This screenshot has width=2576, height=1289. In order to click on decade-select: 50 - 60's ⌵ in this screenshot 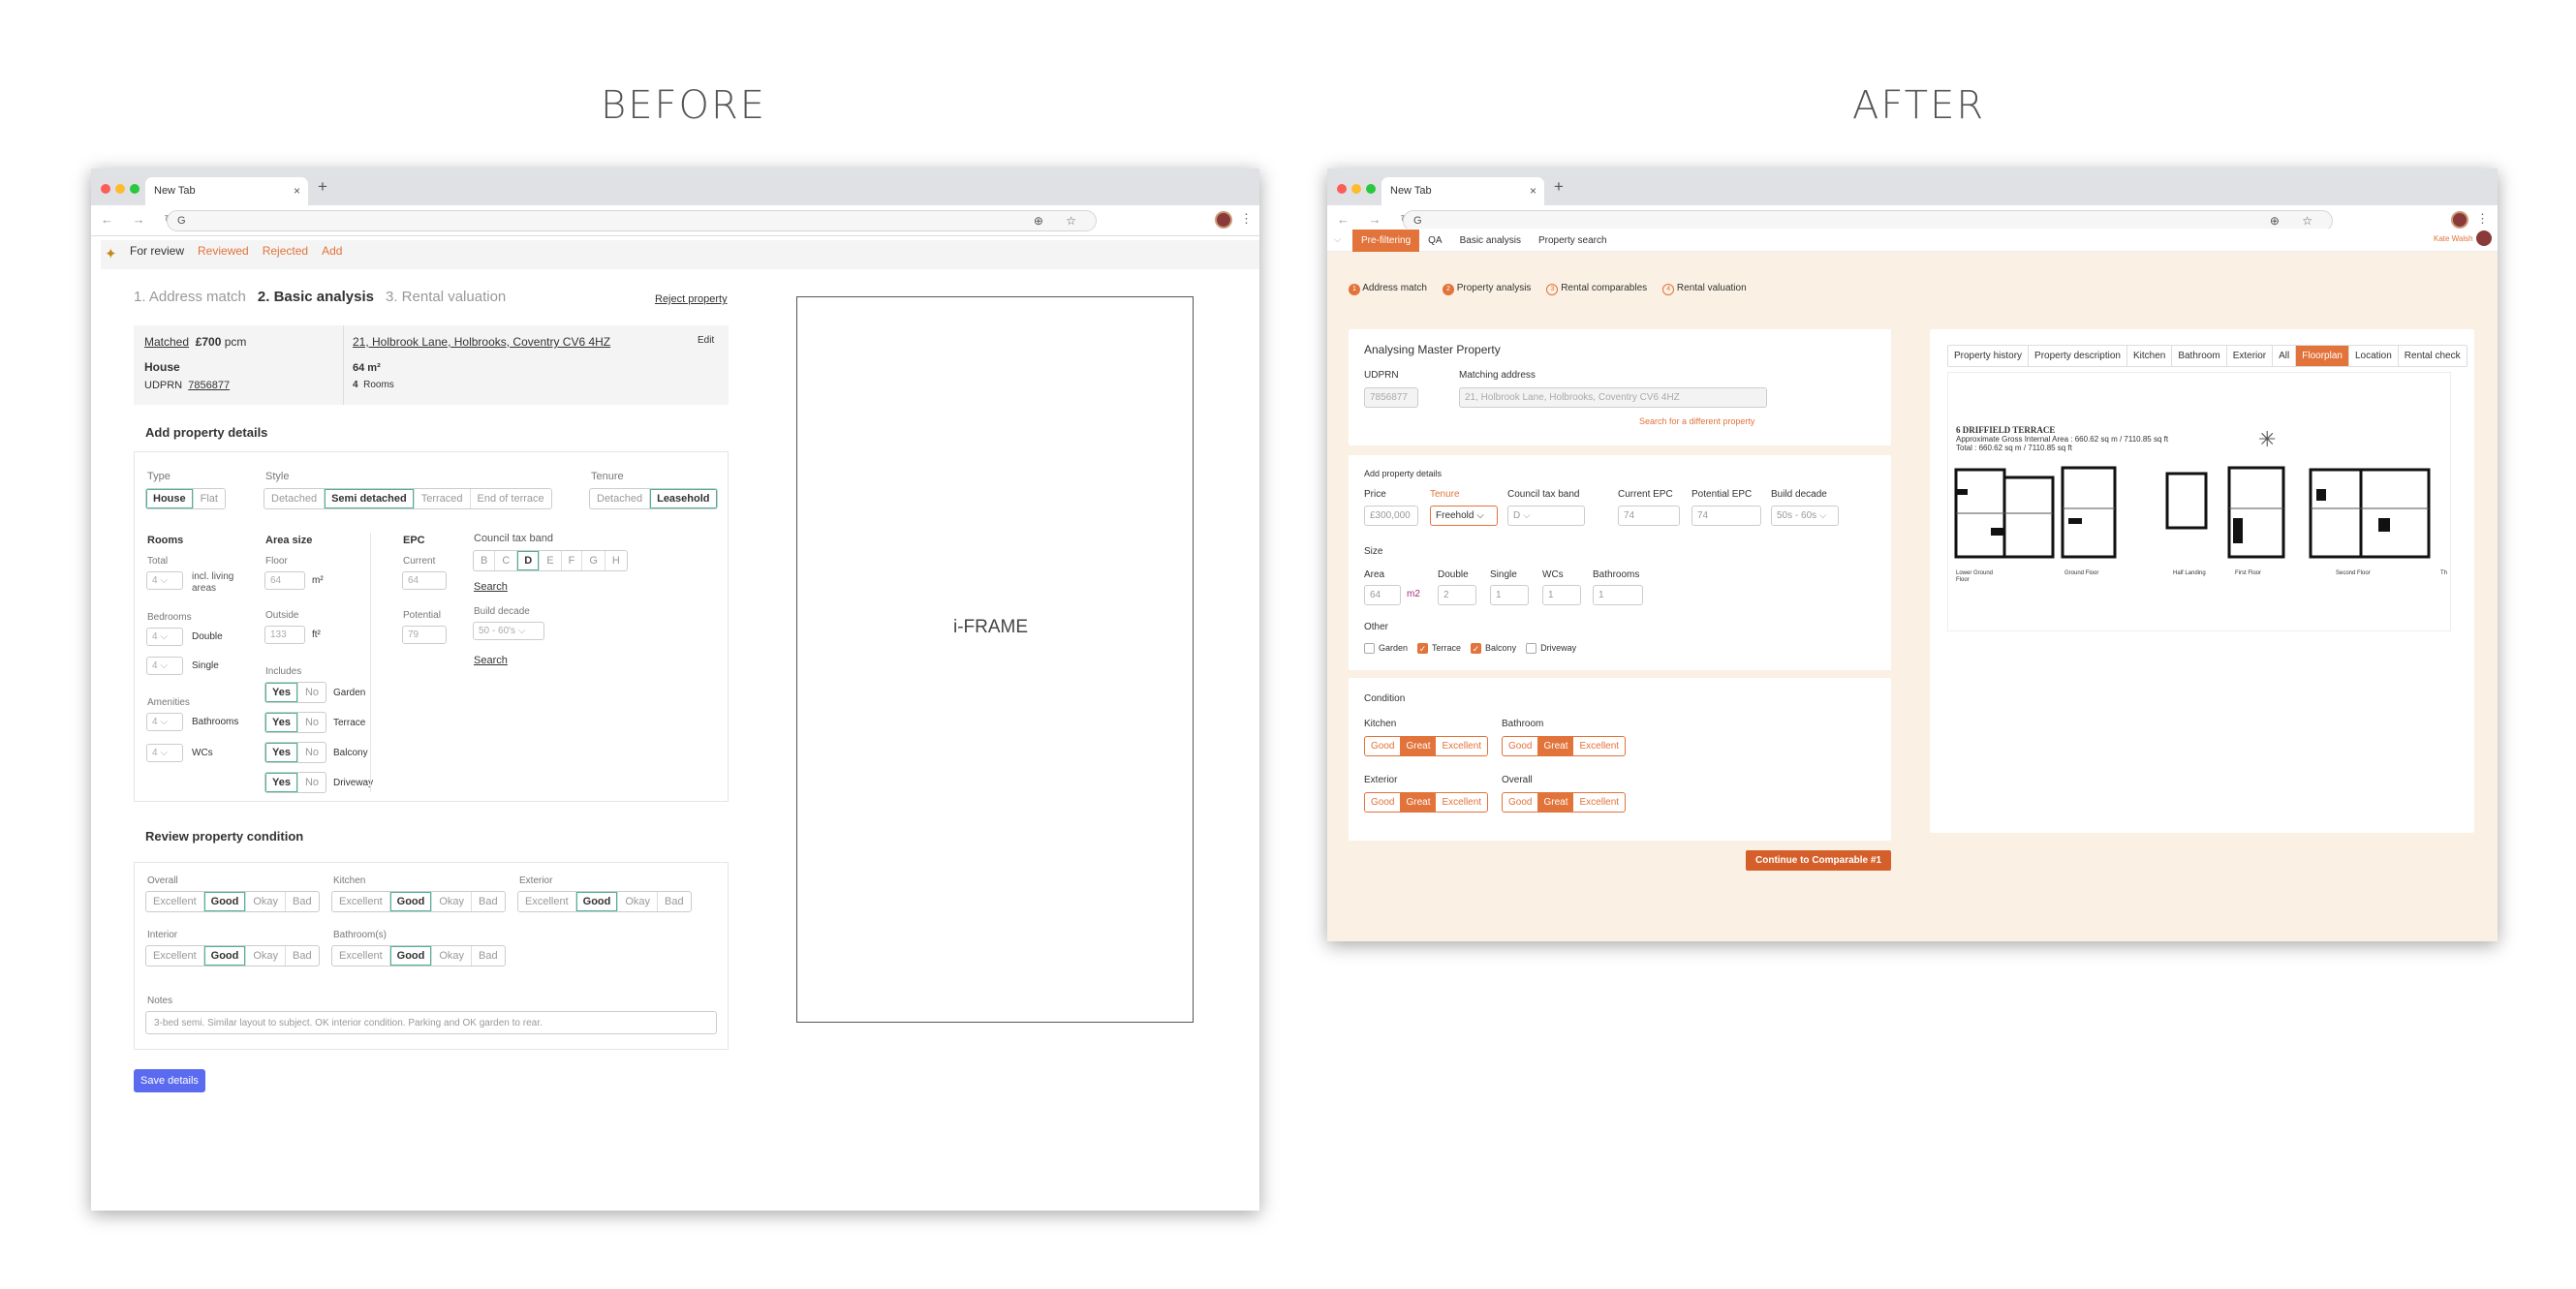, I will do `click(509, 631)`.